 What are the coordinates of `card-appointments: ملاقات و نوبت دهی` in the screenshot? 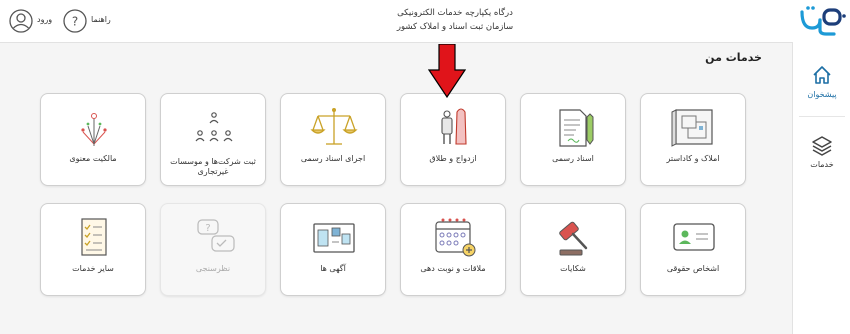 It's located at (453, 249).